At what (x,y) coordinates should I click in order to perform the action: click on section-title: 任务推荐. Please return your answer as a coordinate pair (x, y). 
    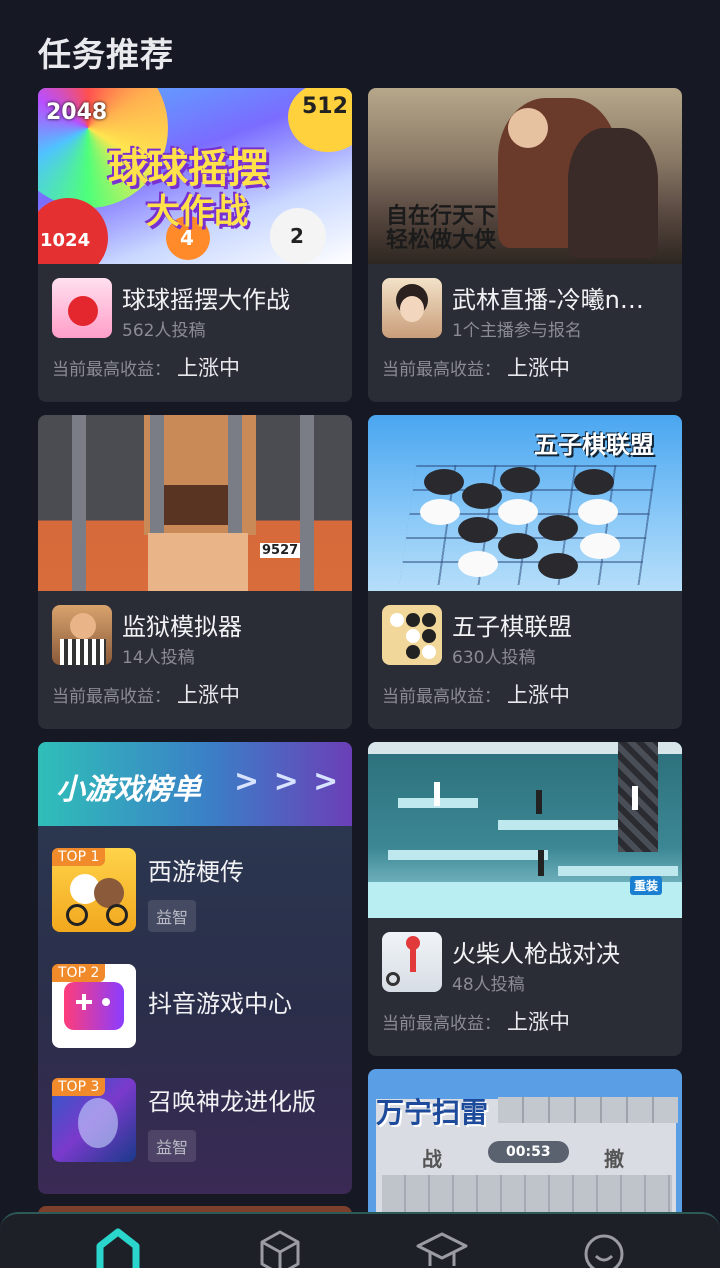
    Looking at the image, I should click on (106, 54).